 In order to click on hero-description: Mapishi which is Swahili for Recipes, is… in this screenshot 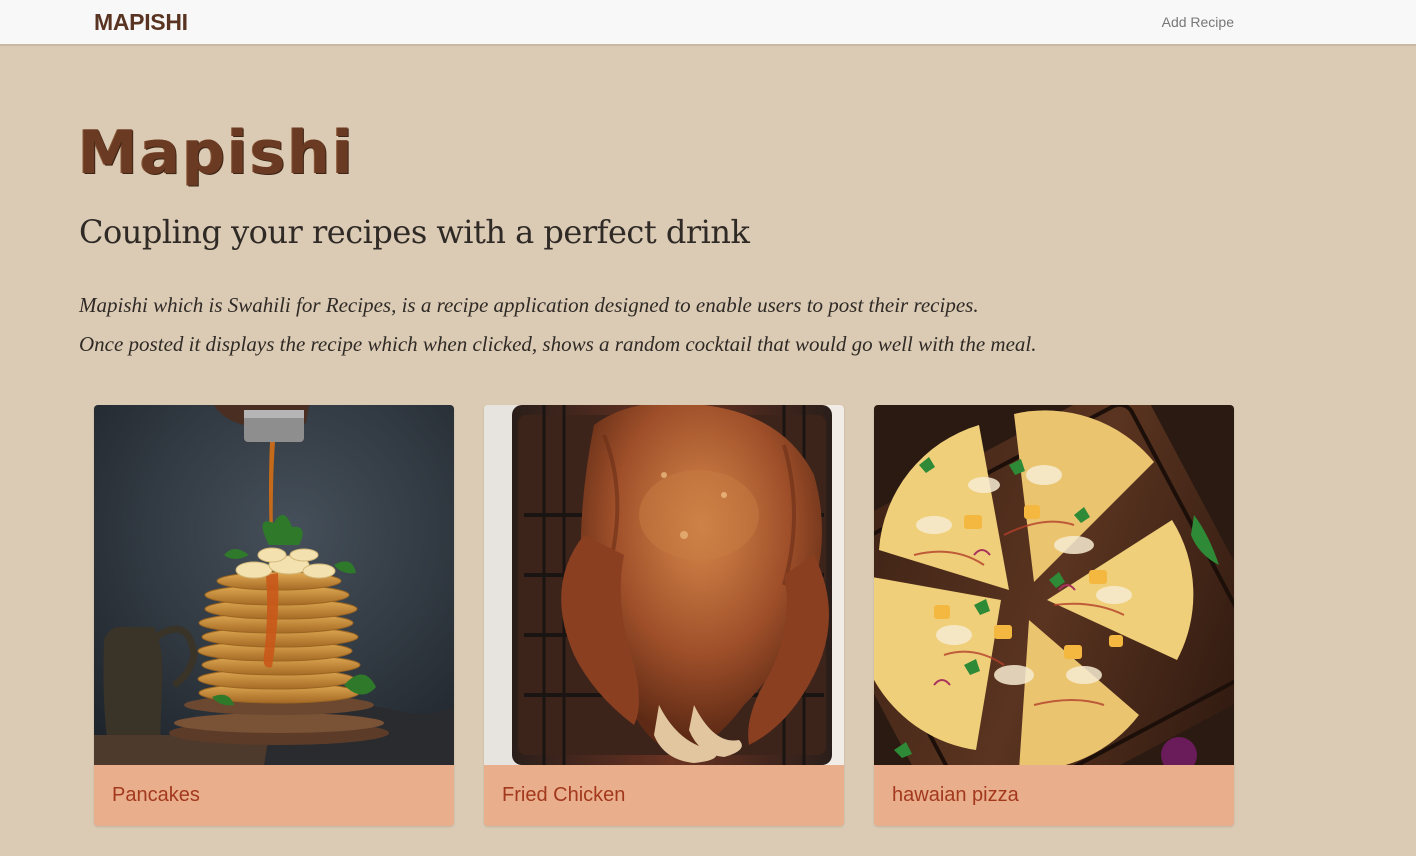, I will do `click(558, 325)`.